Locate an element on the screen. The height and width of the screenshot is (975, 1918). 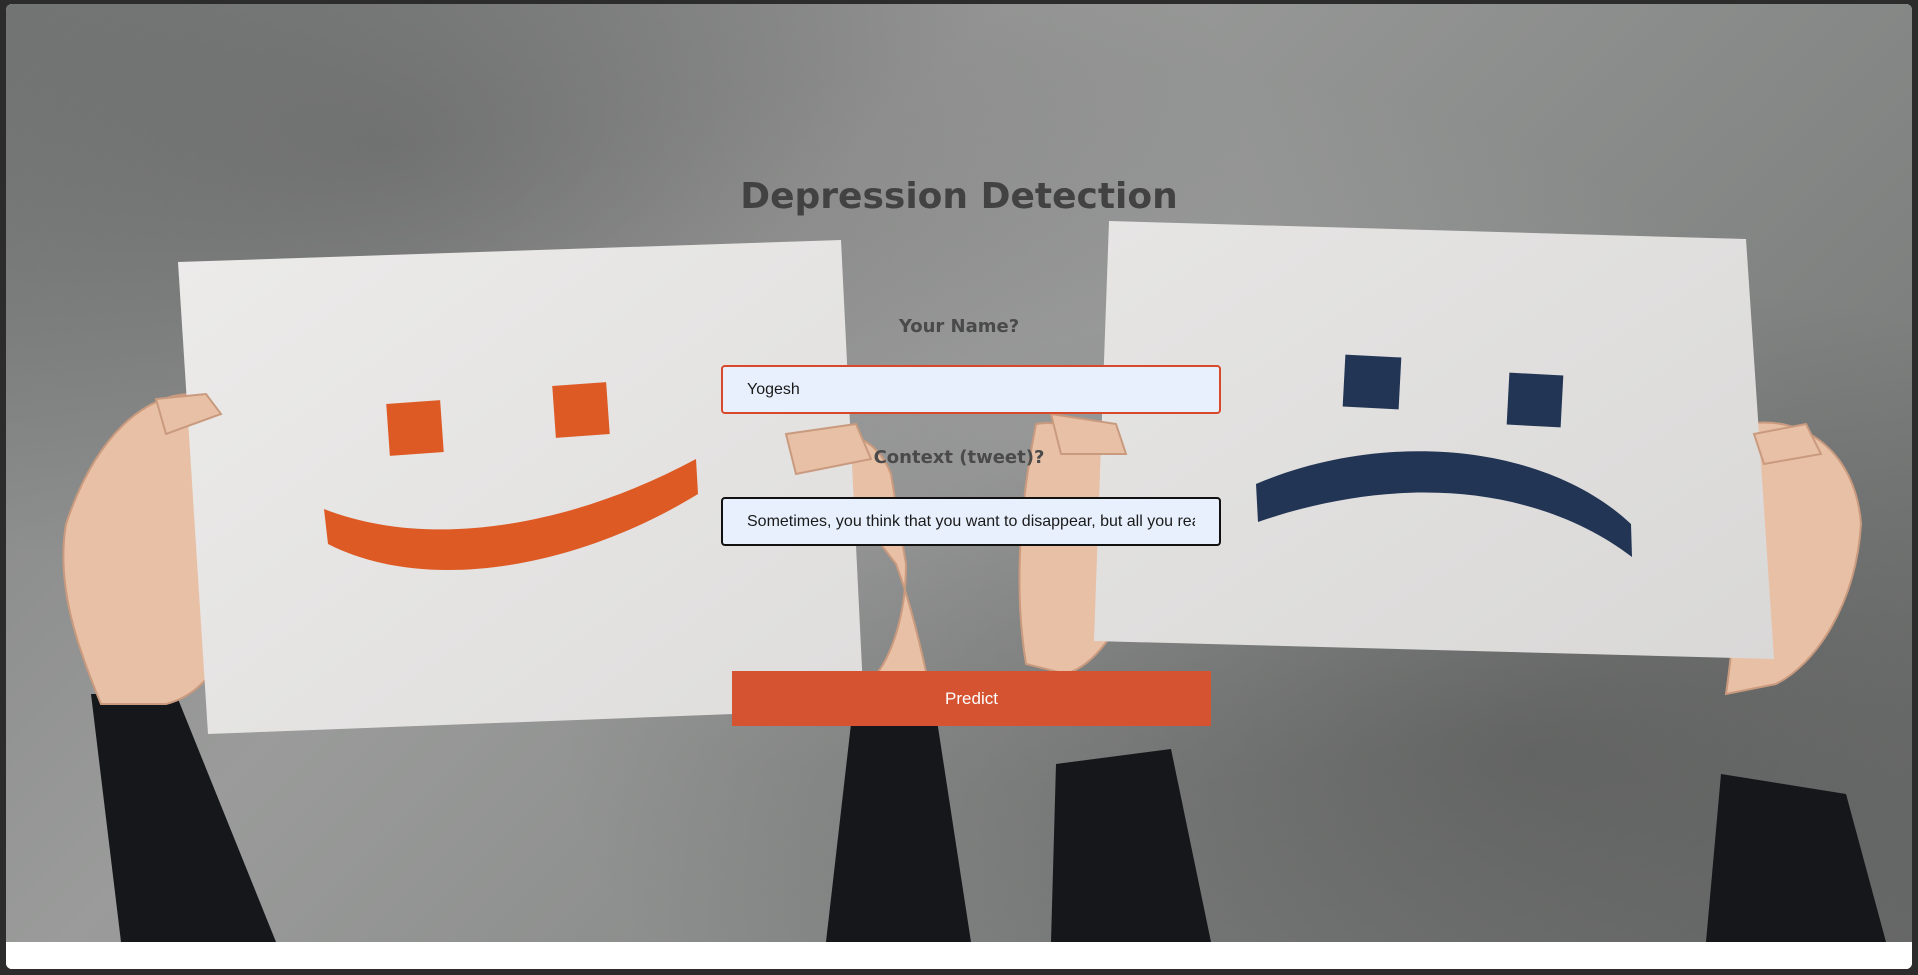
predict-button: Predict is located at coordinates (971, 698).